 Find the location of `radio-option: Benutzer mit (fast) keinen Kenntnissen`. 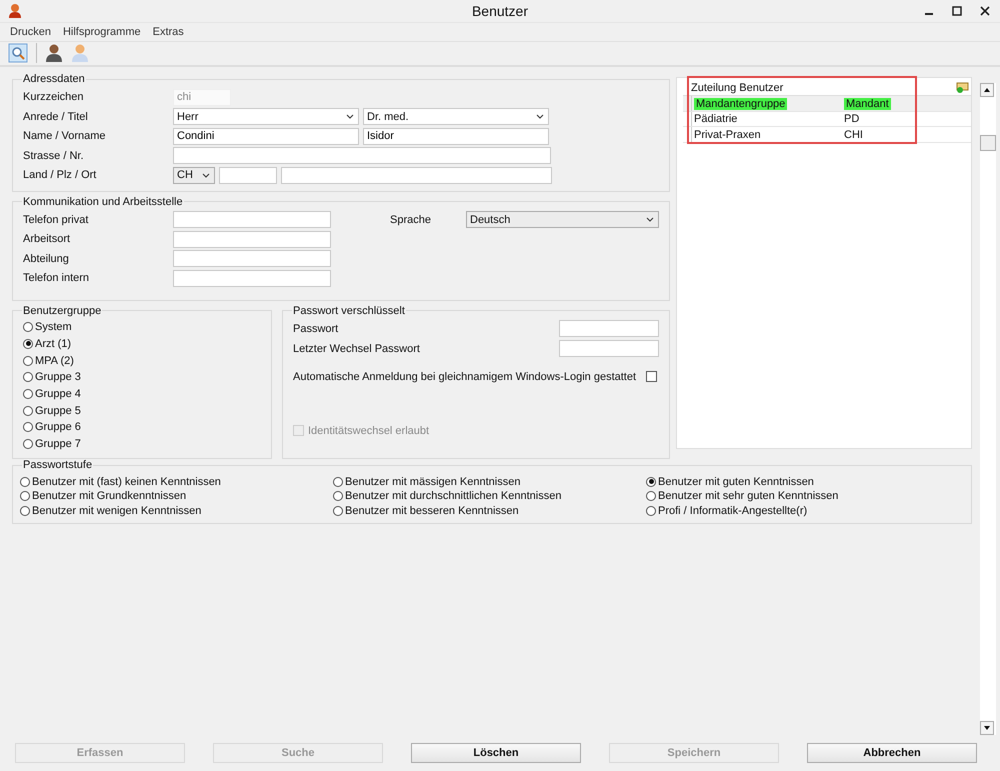

radio-option: Benutzer mit (fast) keinen Kenntnissen is located at coordinates (176, 481).